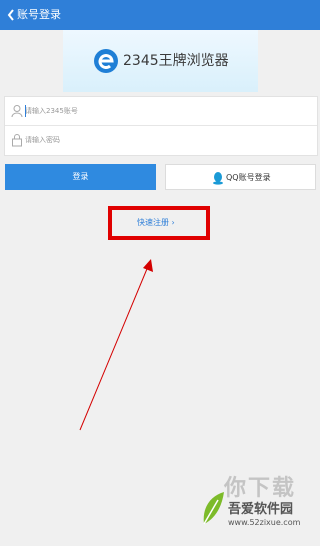  What do you see at coordinates (80, 177) in the screenshot?
I see `login-button: 登录` at bounding box center [80, 177].